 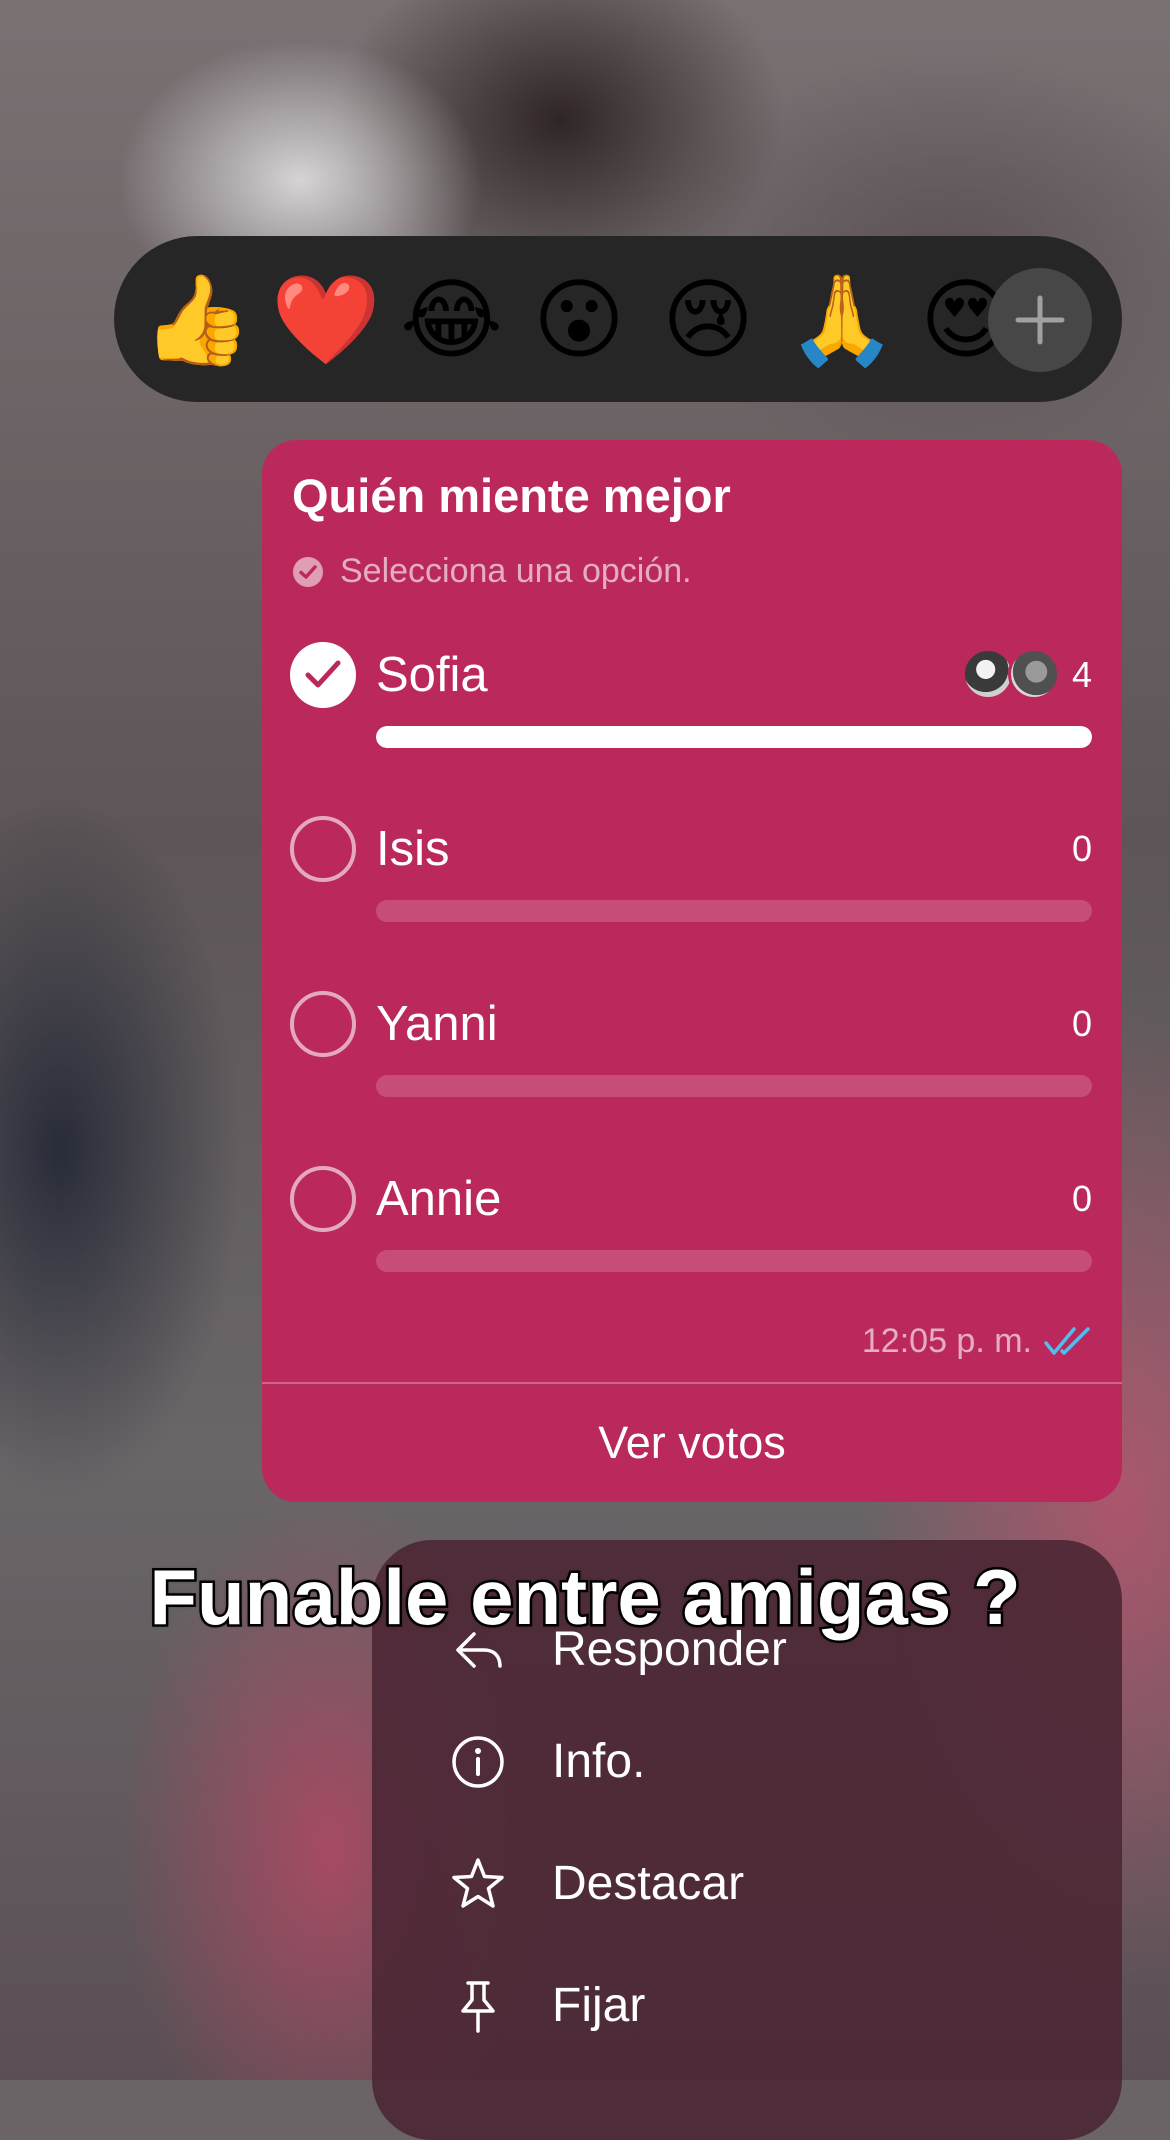 What do you see at coordinates (692, 707) in the screenshot?
I see `poll-option-sofia: Sofia 4` at bounding box center [692, 707].